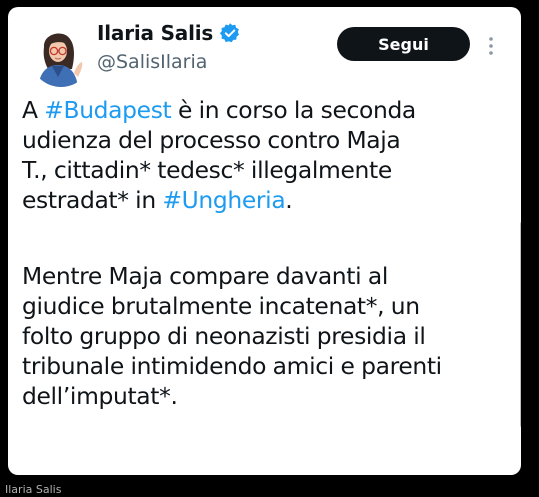 The image size is (539, 497). Describe the element at coordinates (155, 33) in the screenshot. I see `author-name: Ilaria Salis` at that location.